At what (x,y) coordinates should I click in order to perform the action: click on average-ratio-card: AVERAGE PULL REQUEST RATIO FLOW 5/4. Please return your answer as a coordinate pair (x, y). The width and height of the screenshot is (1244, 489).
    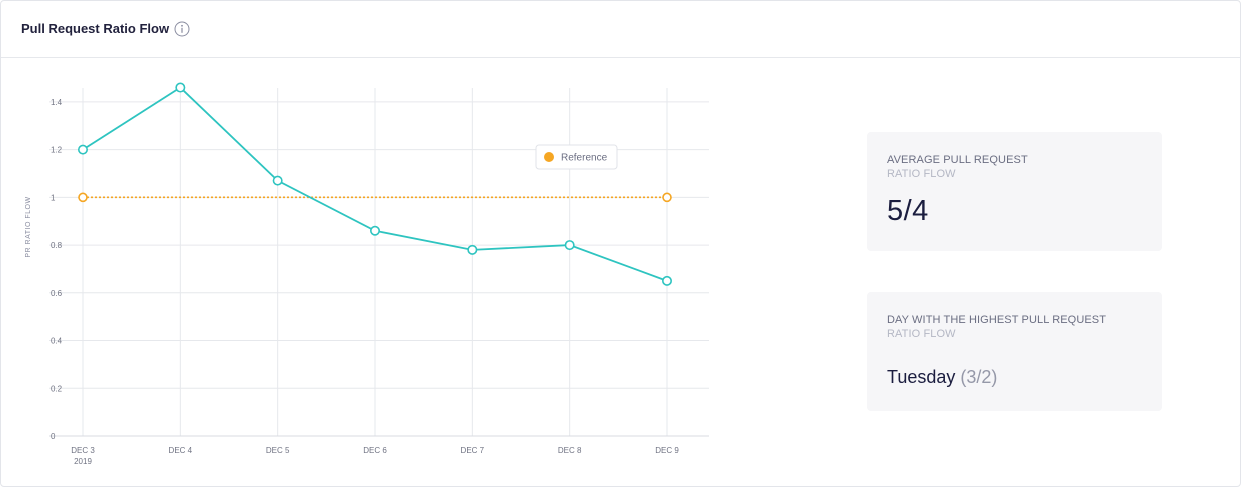
    Looking at the image, I should click on (1014, 191).